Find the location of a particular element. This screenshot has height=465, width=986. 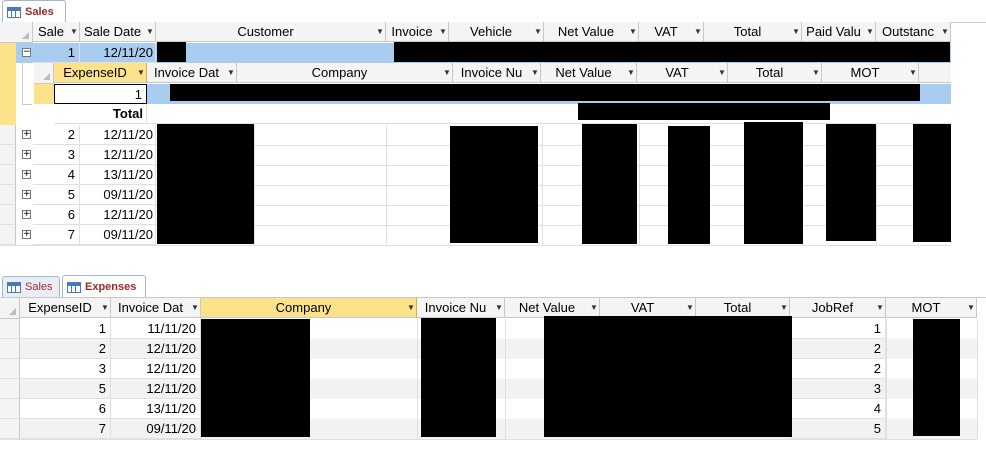

expense-id-cell: 7 is located at coordinates (65, 429).